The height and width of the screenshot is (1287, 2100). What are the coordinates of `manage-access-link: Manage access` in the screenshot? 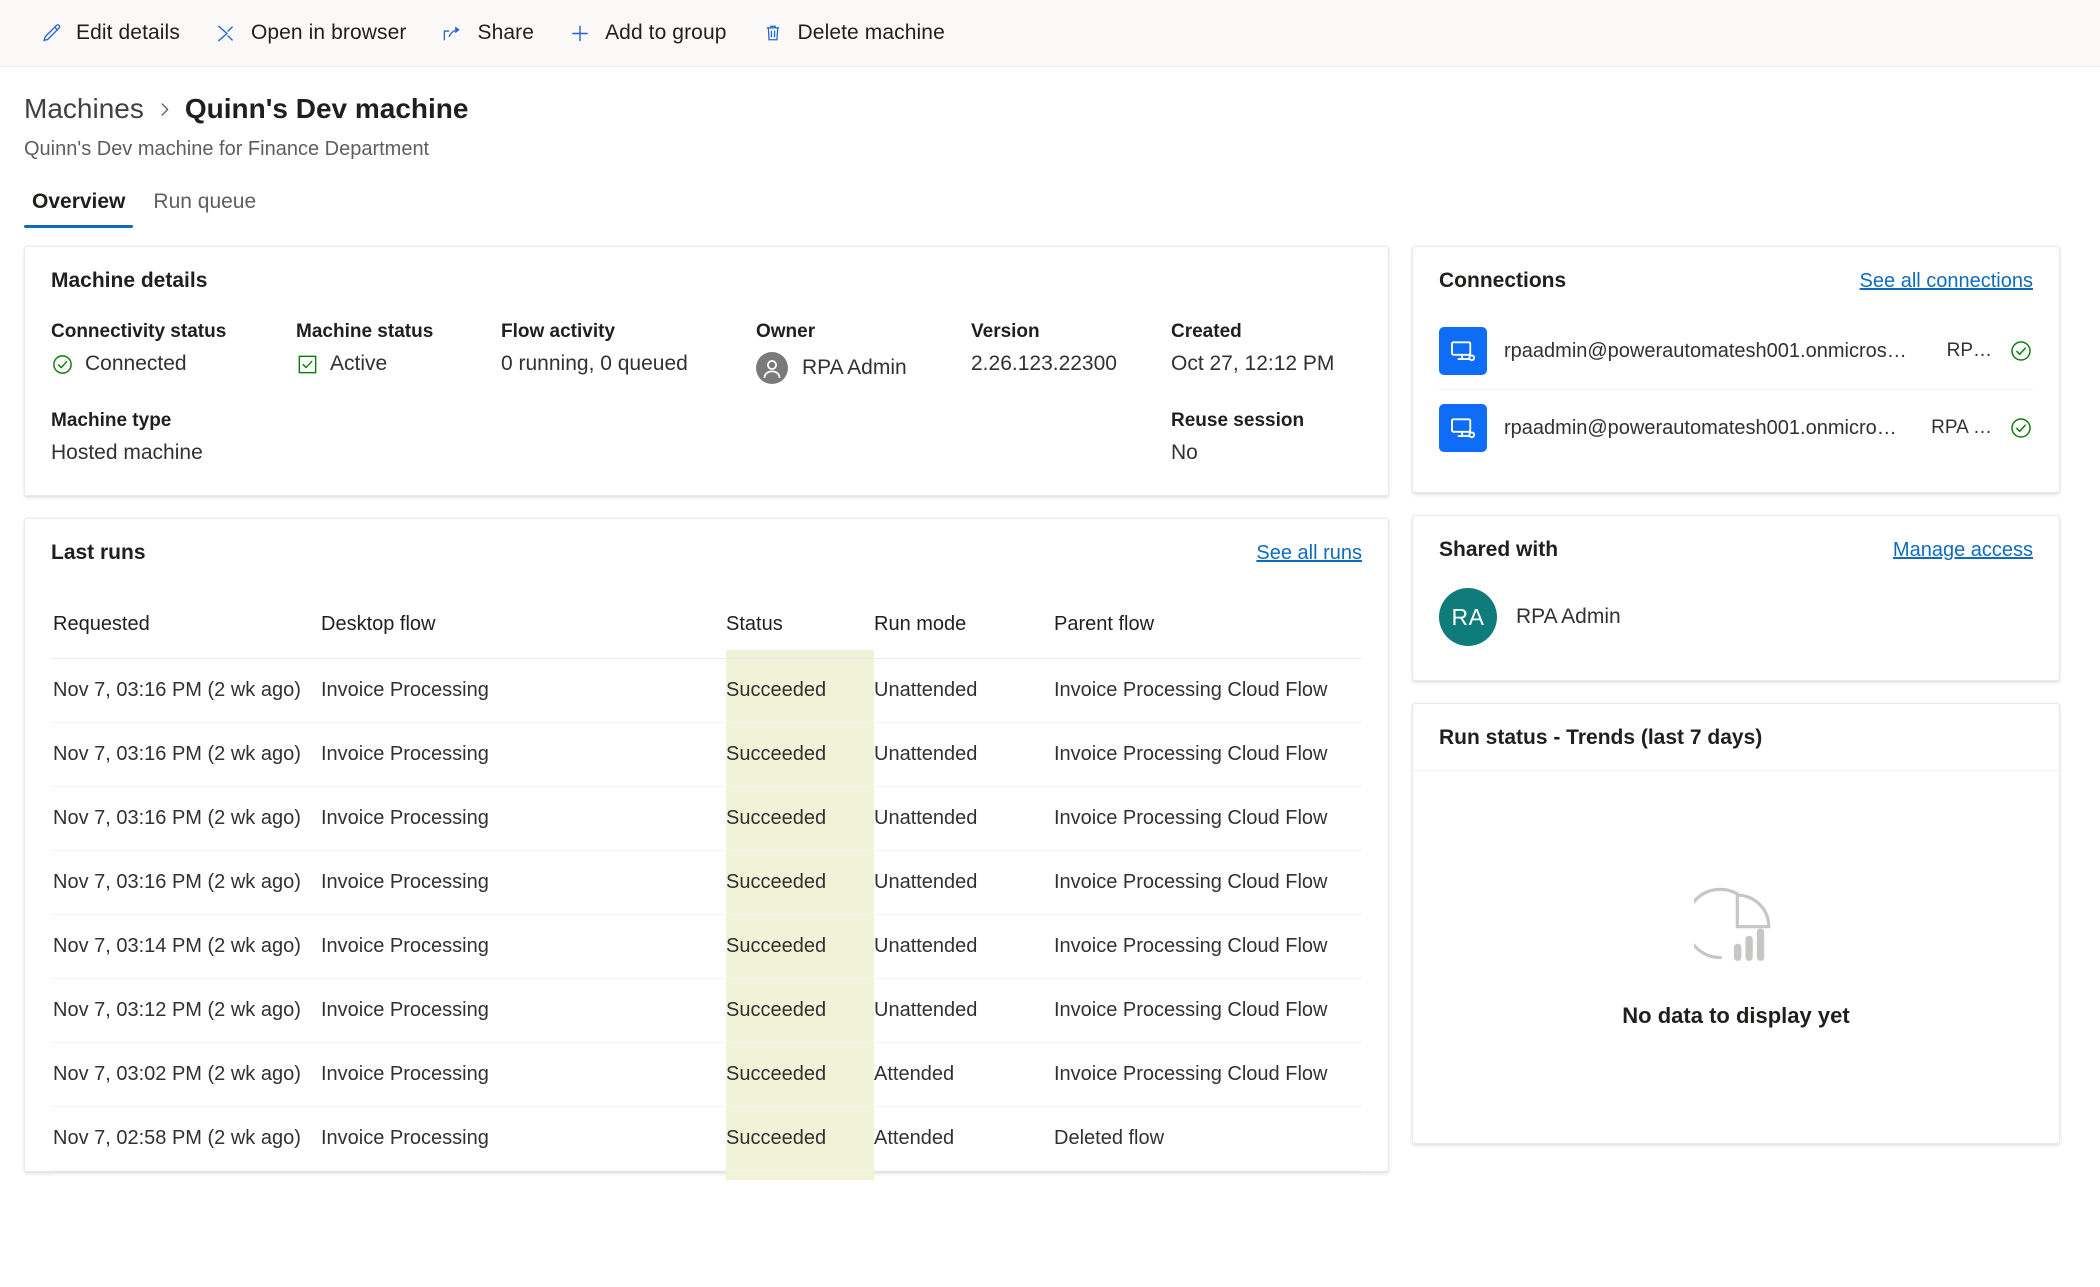 It's located at (1963, 550).